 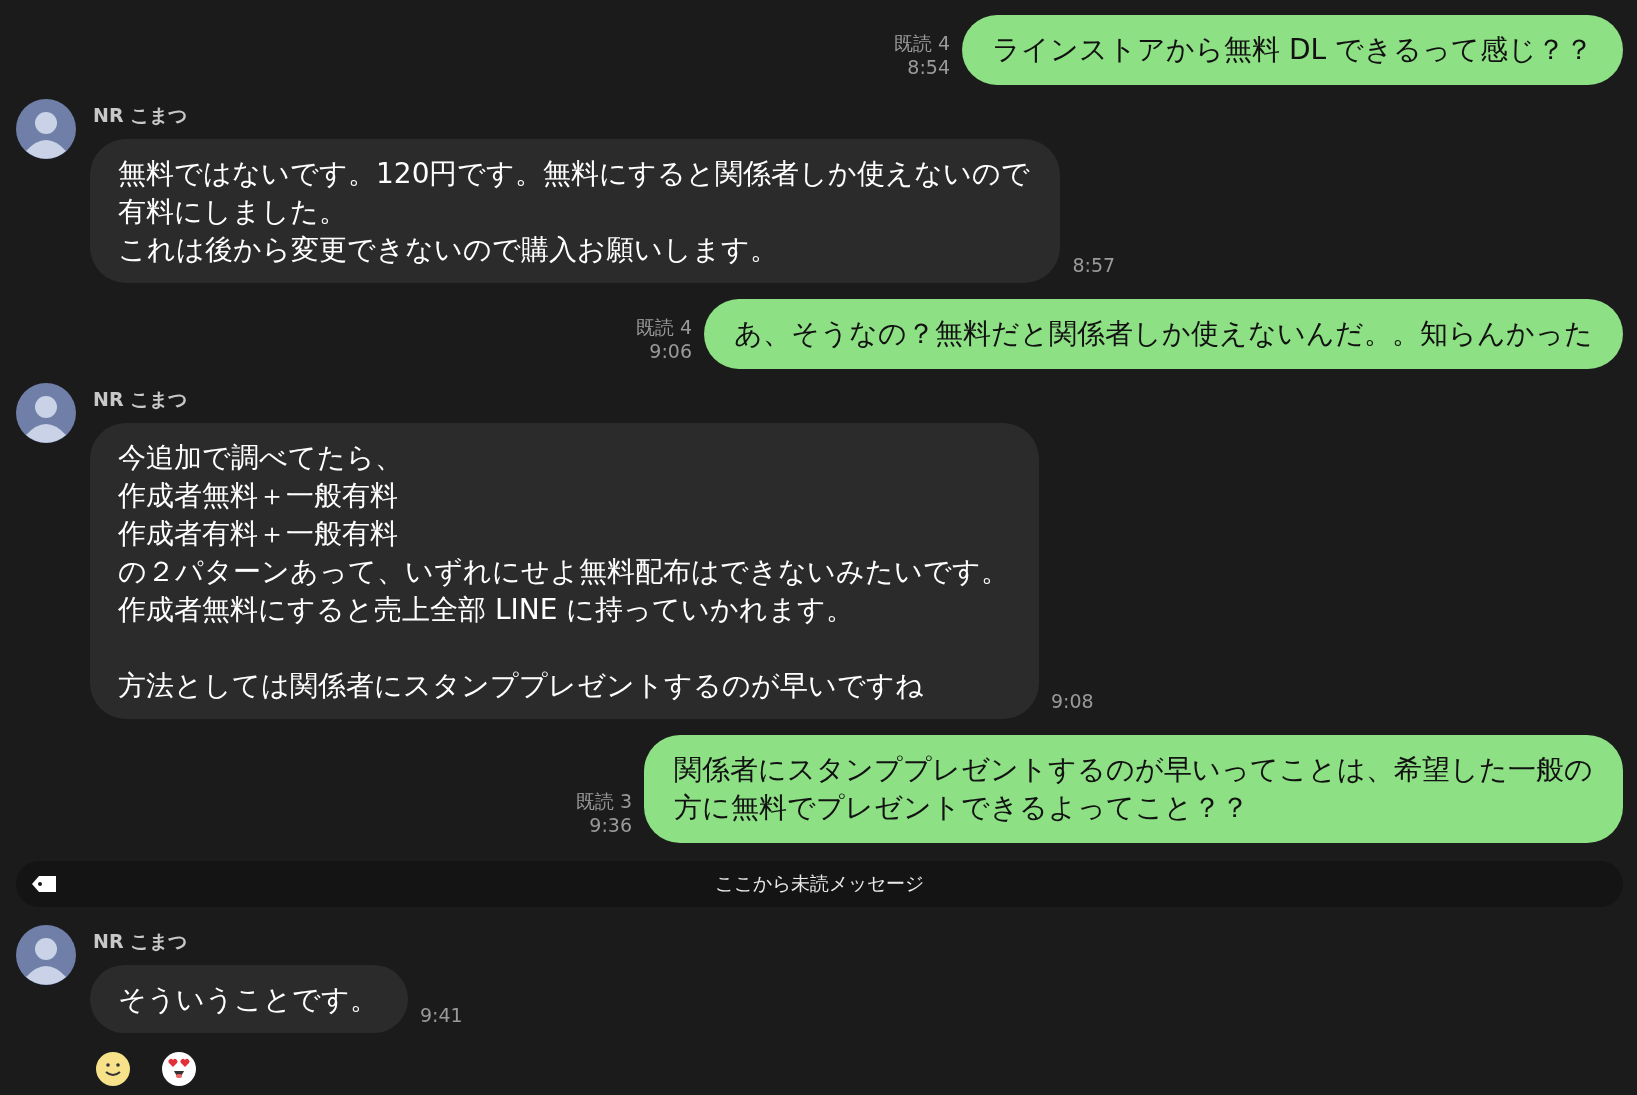 What do you see at coordinates (258, 496) in the screenshot?
I see `message-line: 作成者無料＋一般有料` at bounding box center [258, 496].